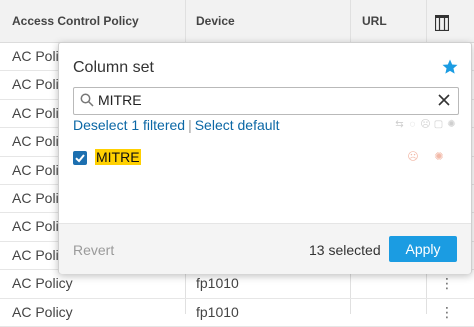 This screenshot has height=327, width=474. Describe the element at coordinates (442, 23) in the screenshot. I see `column-chooser-icon` at that location.